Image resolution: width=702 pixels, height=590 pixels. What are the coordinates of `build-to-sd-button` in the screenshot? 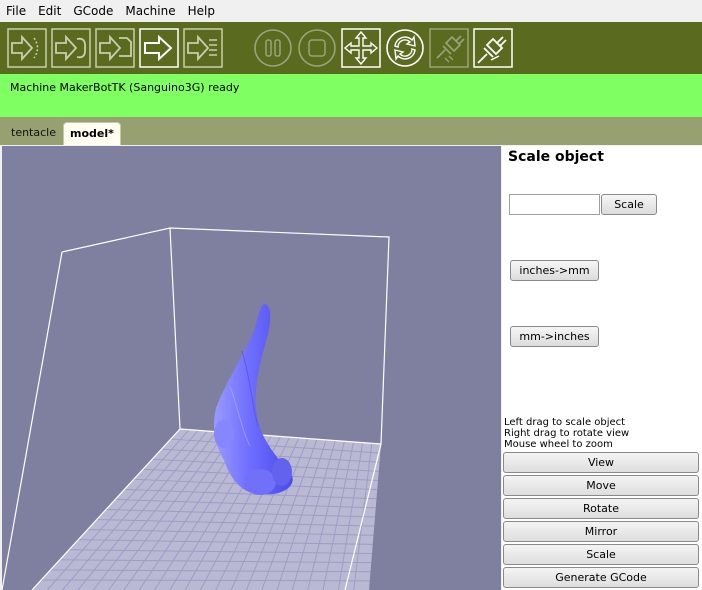 It's located at (71, 48).